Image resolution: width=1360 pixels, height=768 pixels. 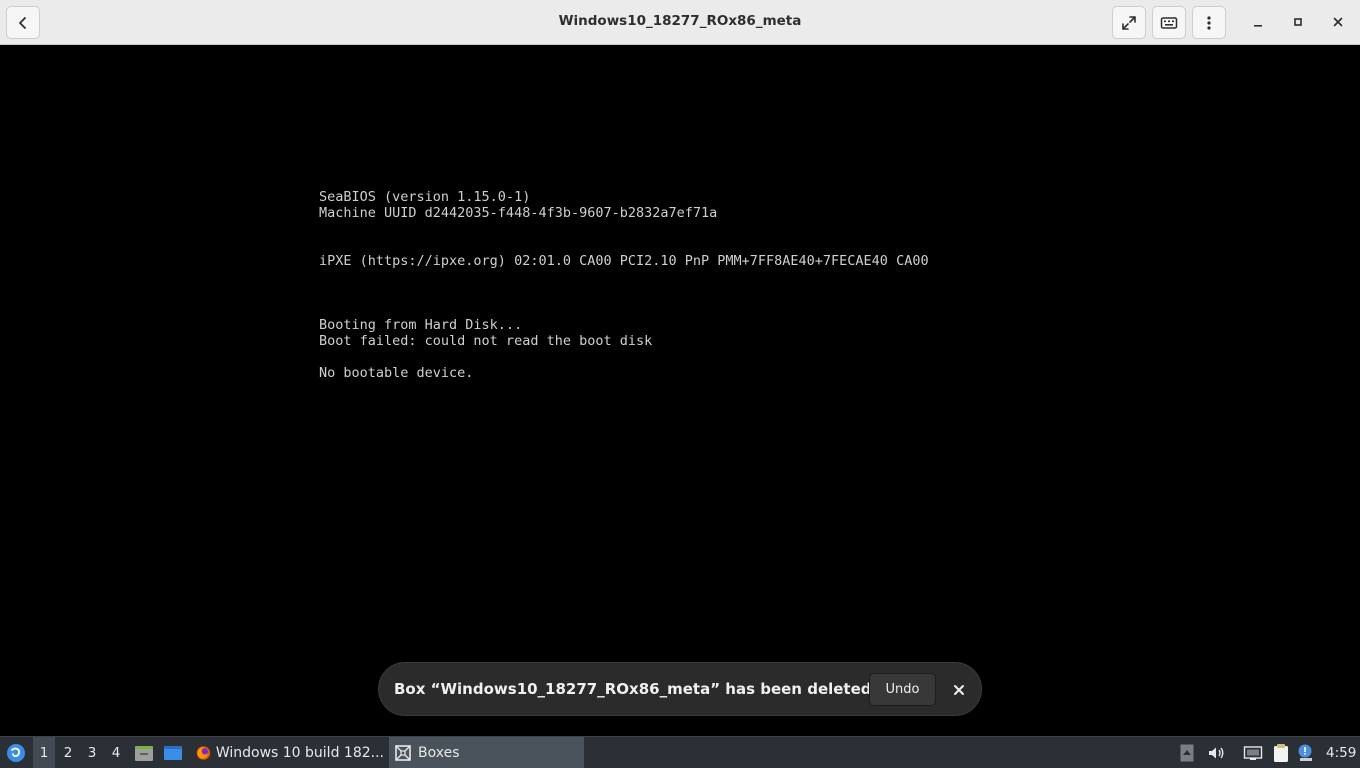 I want to click on console-line: SeaBIOS (version 1.15.0-1), so click(x=425, y=197).